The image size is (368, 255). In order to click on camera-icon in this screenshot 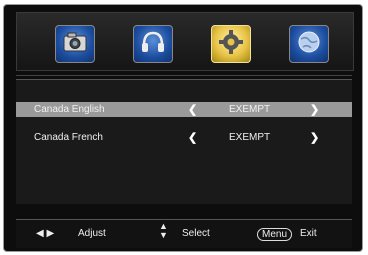, I will do `click(75, 44)`.